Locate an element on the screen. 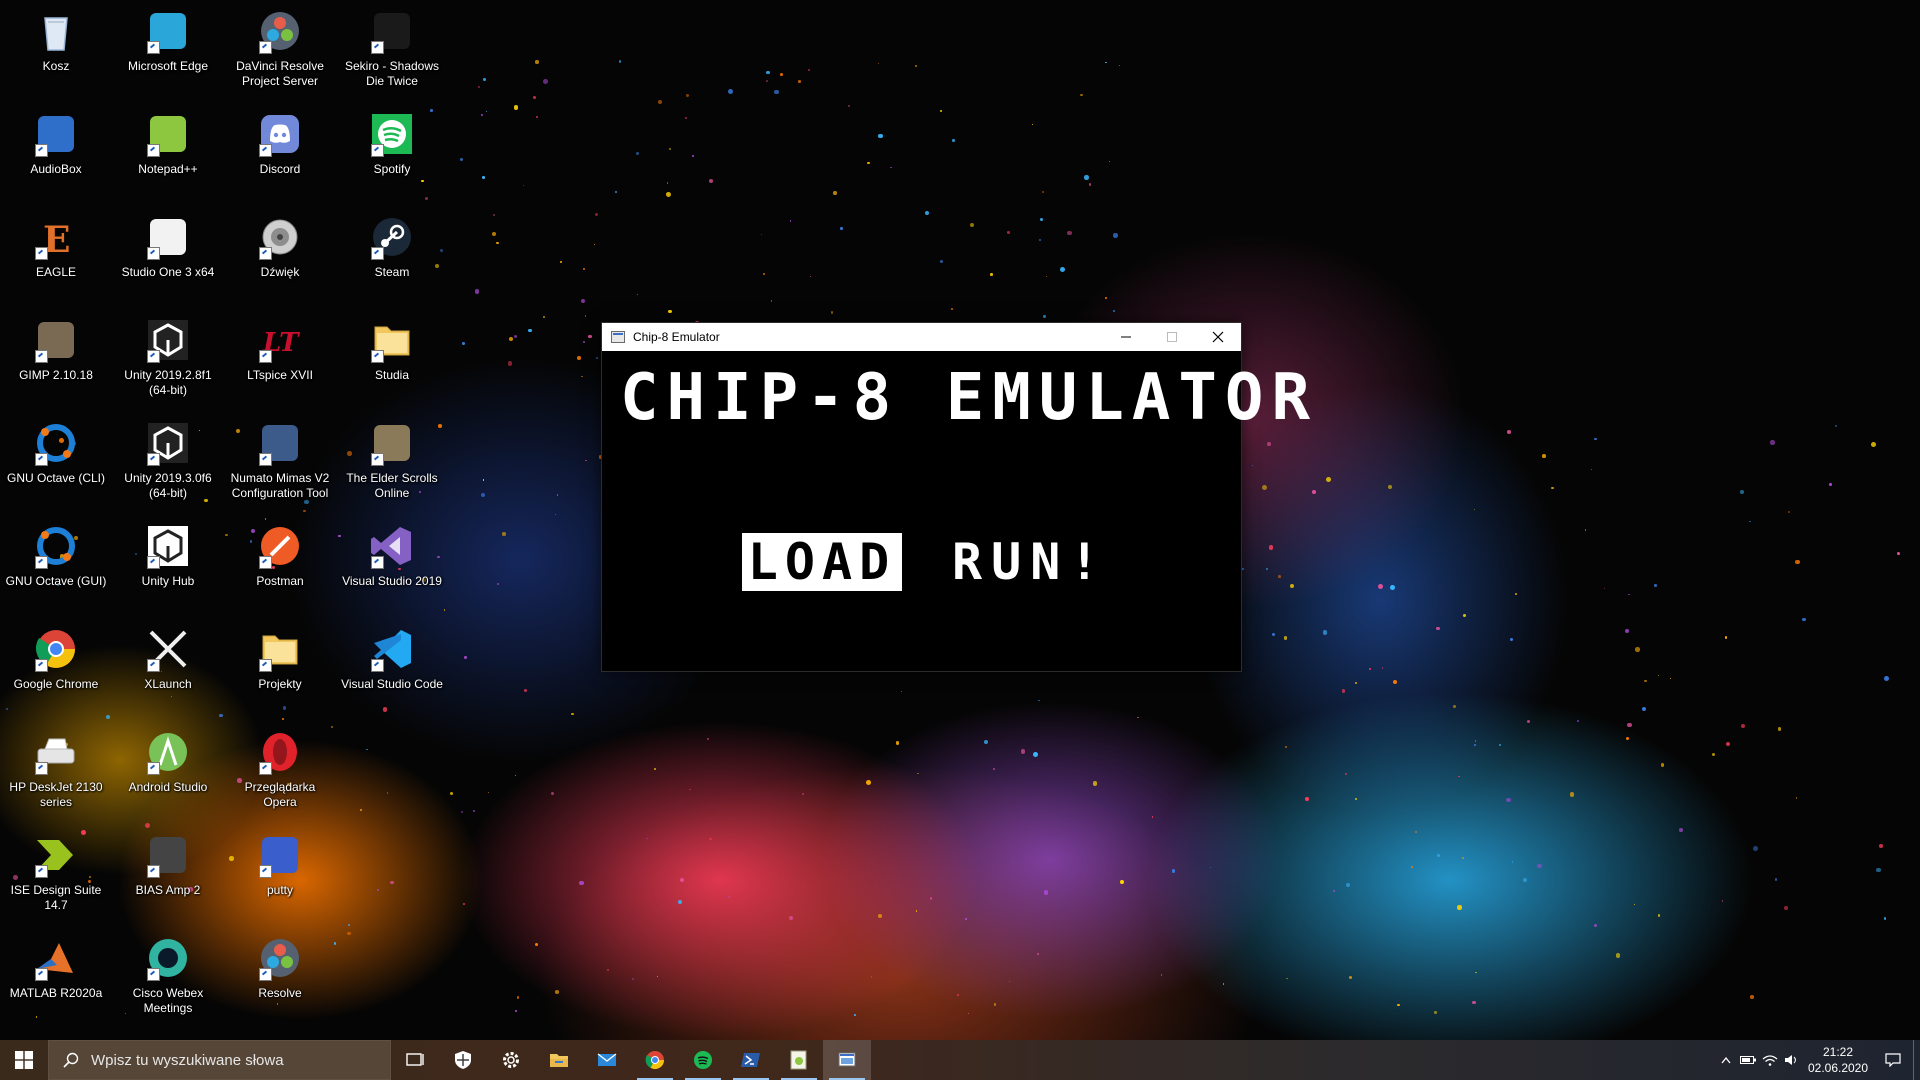 The height and width of the screenshot is (1080, 1920). desktop-icon-label: GIMP 2.10.18 is located at coordinates (56, 375).